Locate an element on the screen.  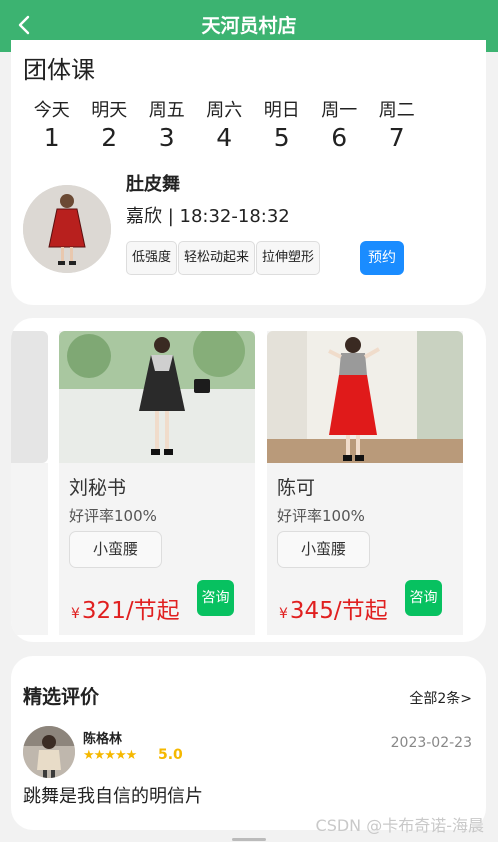
course-tag: 拉伸塑形 is located at coordinates (288, 258).